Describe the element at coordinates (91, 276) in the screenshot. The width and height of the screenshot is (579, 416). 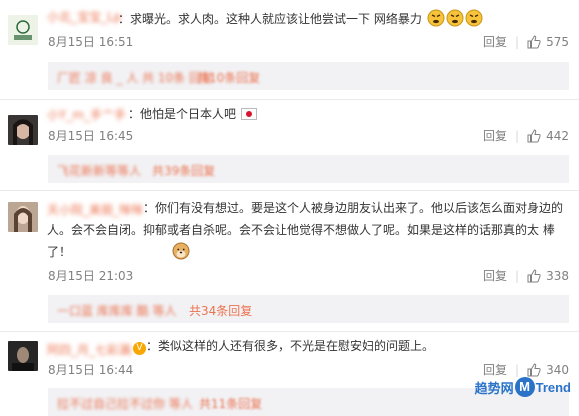
I see `comment-date: 8月15日 21:03` at that location.